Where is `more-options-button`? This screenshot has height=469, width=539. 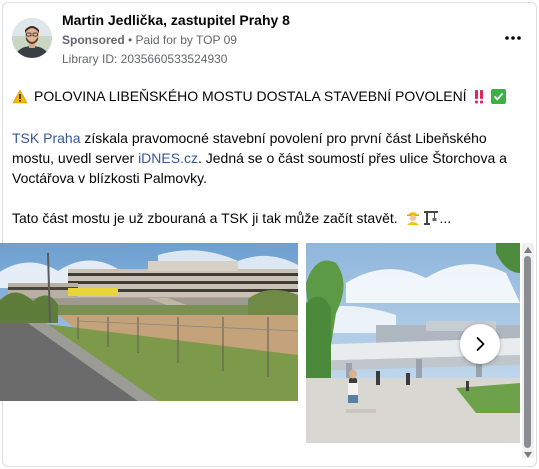 more-options-button is located at coordinates (513, 35).